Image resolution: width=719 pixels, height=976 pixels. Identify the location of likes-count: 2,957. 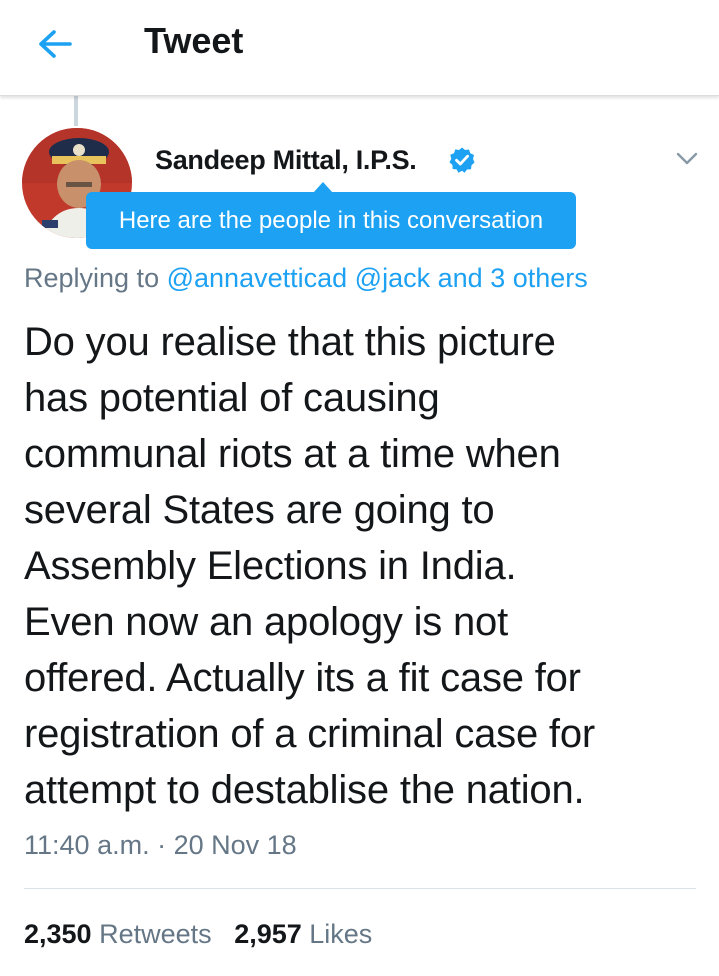
(268, 934).